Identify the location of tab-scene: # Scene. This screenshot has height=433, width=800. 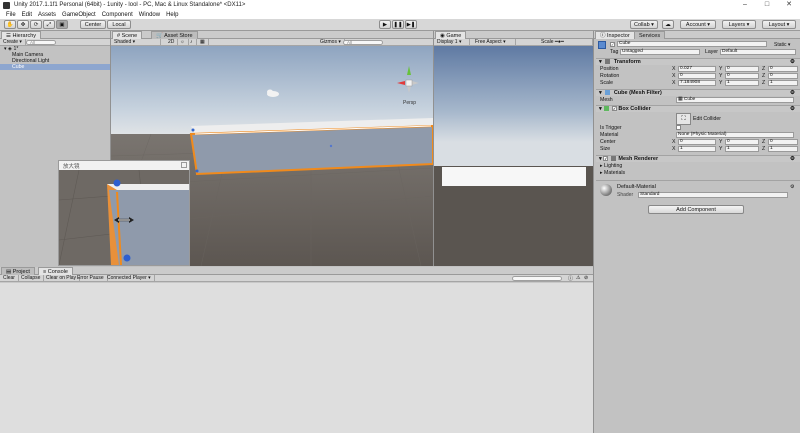
(127, 35).